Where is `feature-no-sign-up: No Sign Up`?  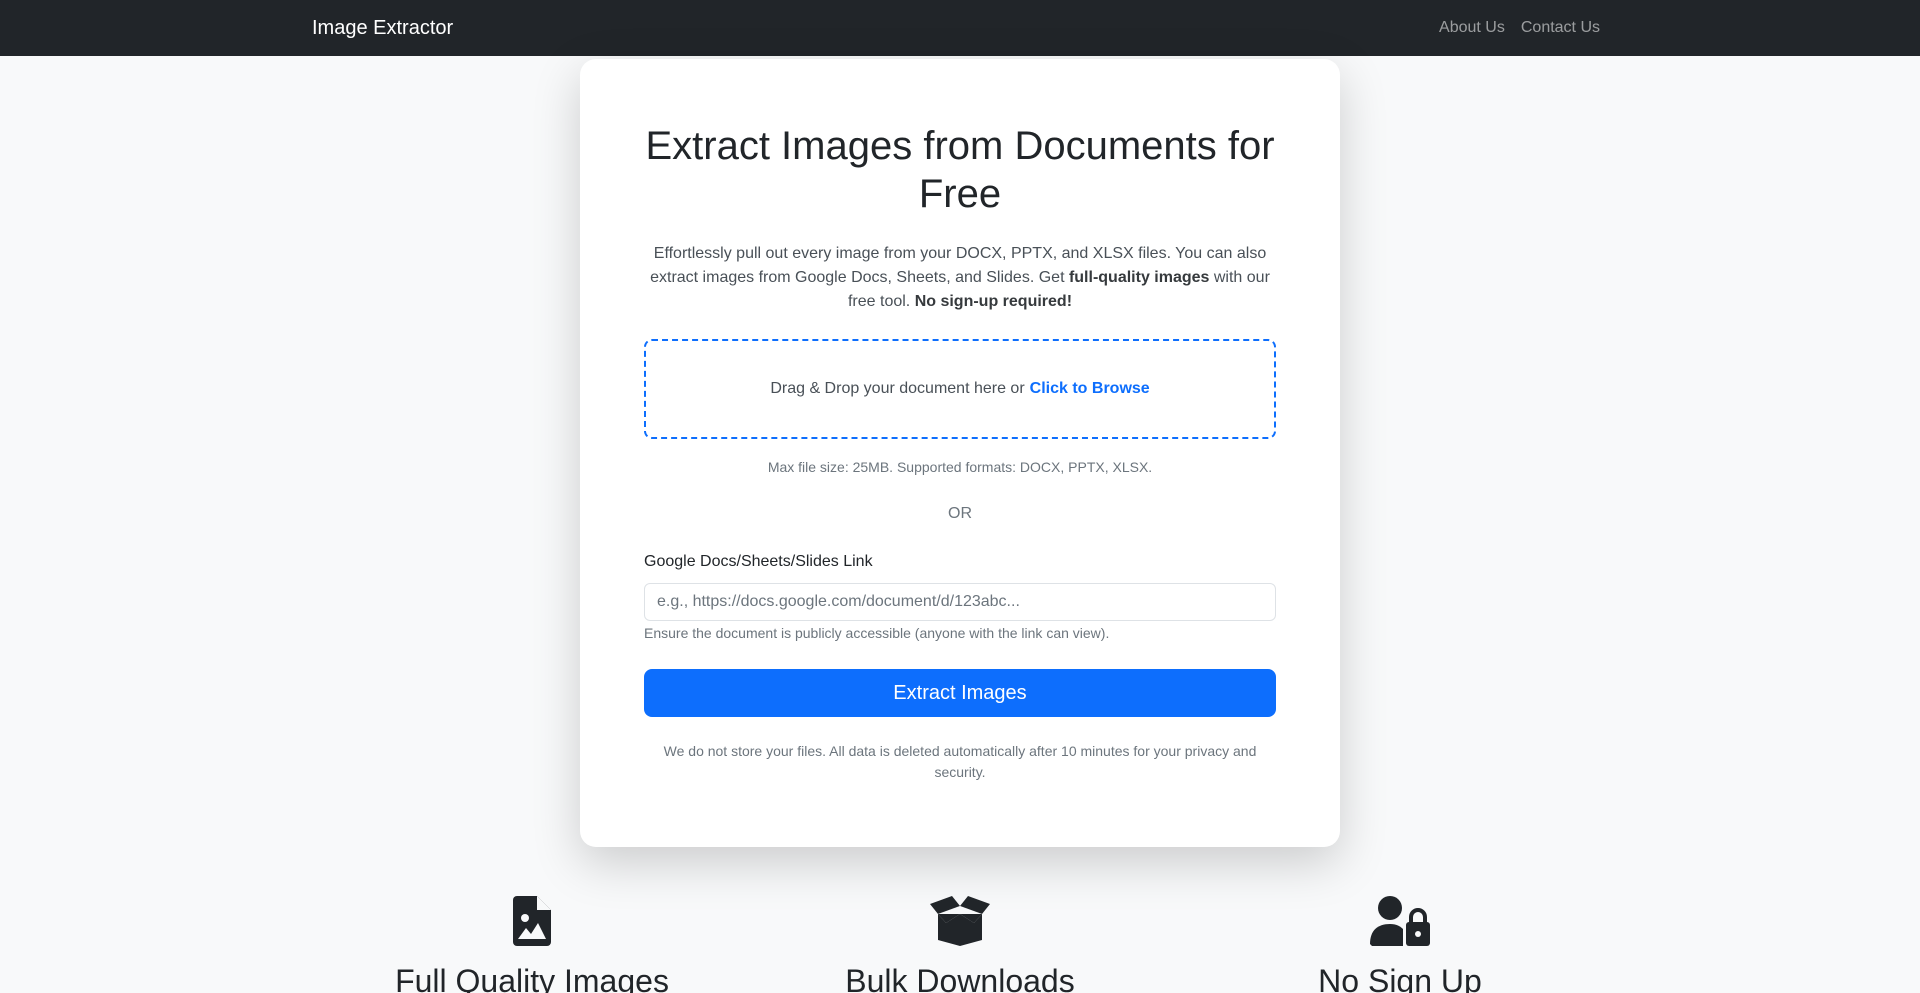
feature-no-sign-up: No Sign Up is located at coordinates (1400, 944).